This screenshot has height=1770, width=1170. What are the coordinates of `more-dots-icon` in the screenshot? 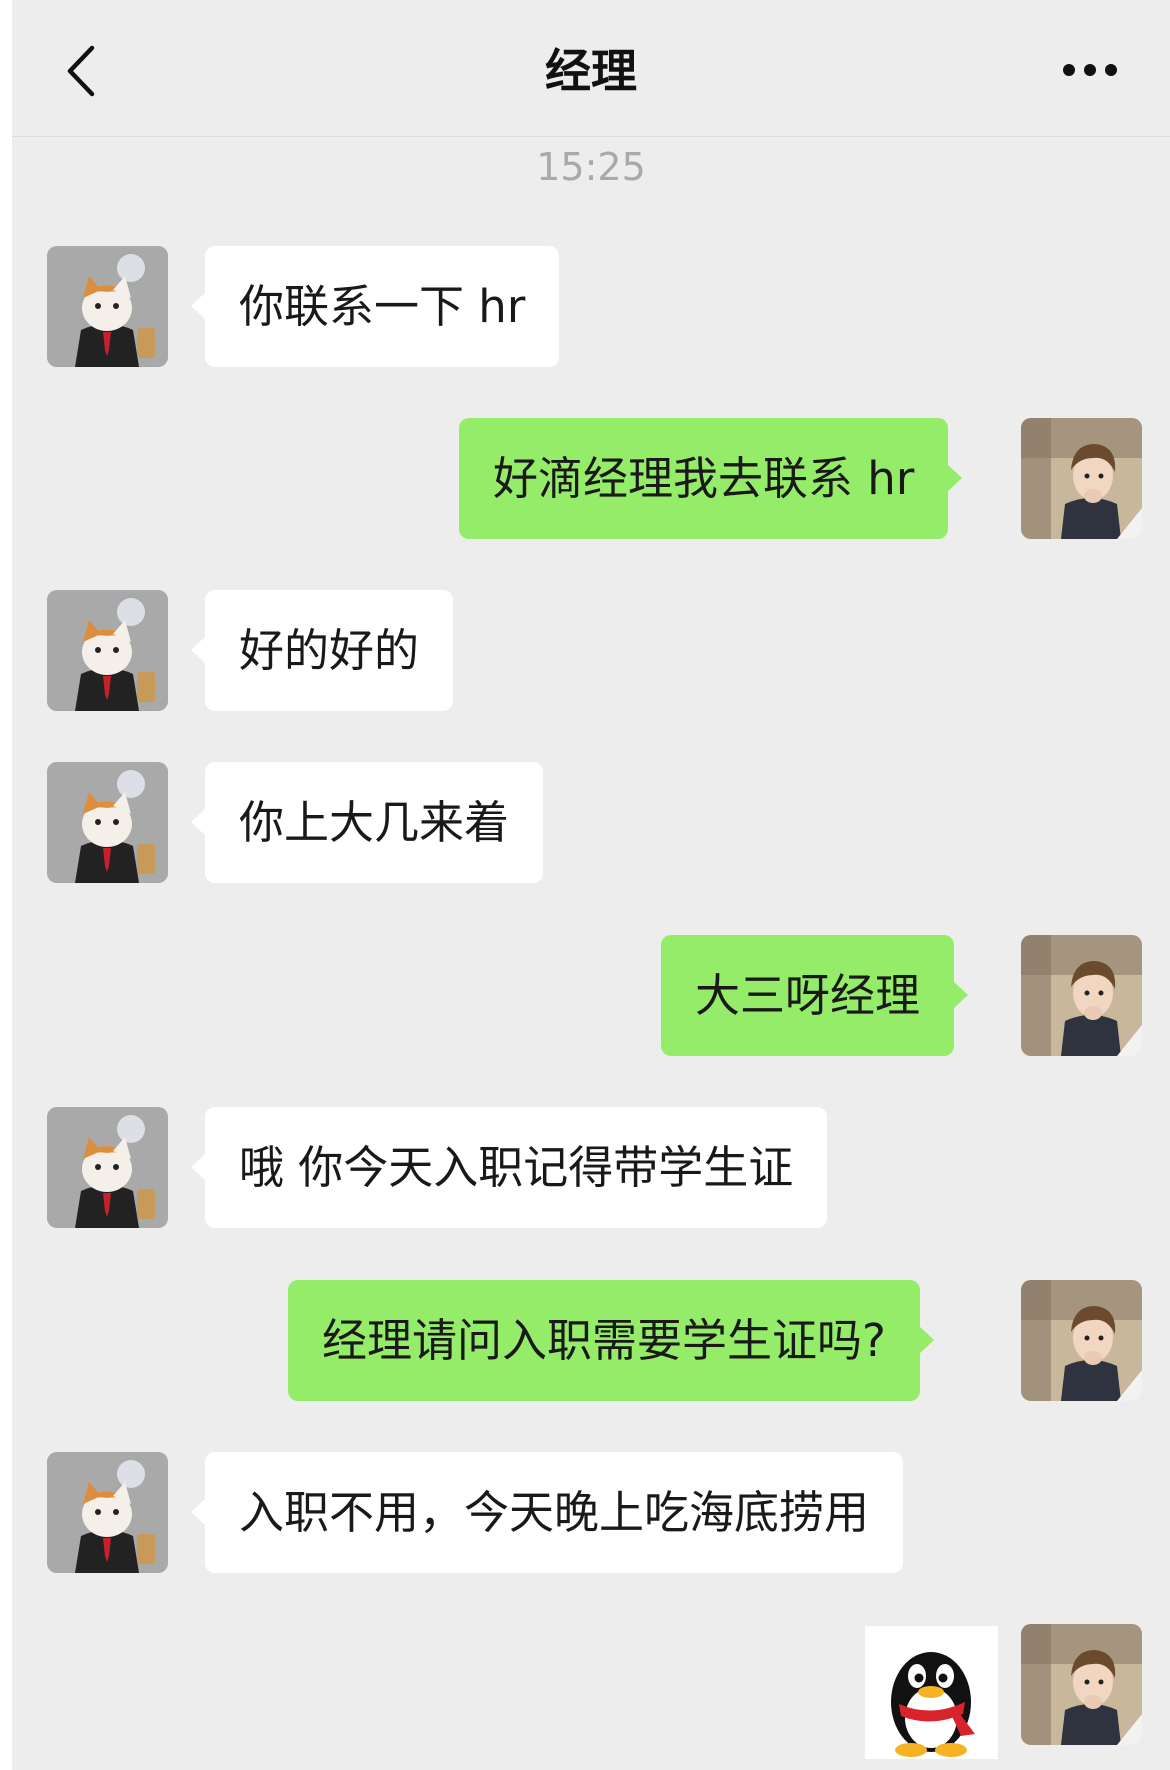 It's located at (1090, 70).